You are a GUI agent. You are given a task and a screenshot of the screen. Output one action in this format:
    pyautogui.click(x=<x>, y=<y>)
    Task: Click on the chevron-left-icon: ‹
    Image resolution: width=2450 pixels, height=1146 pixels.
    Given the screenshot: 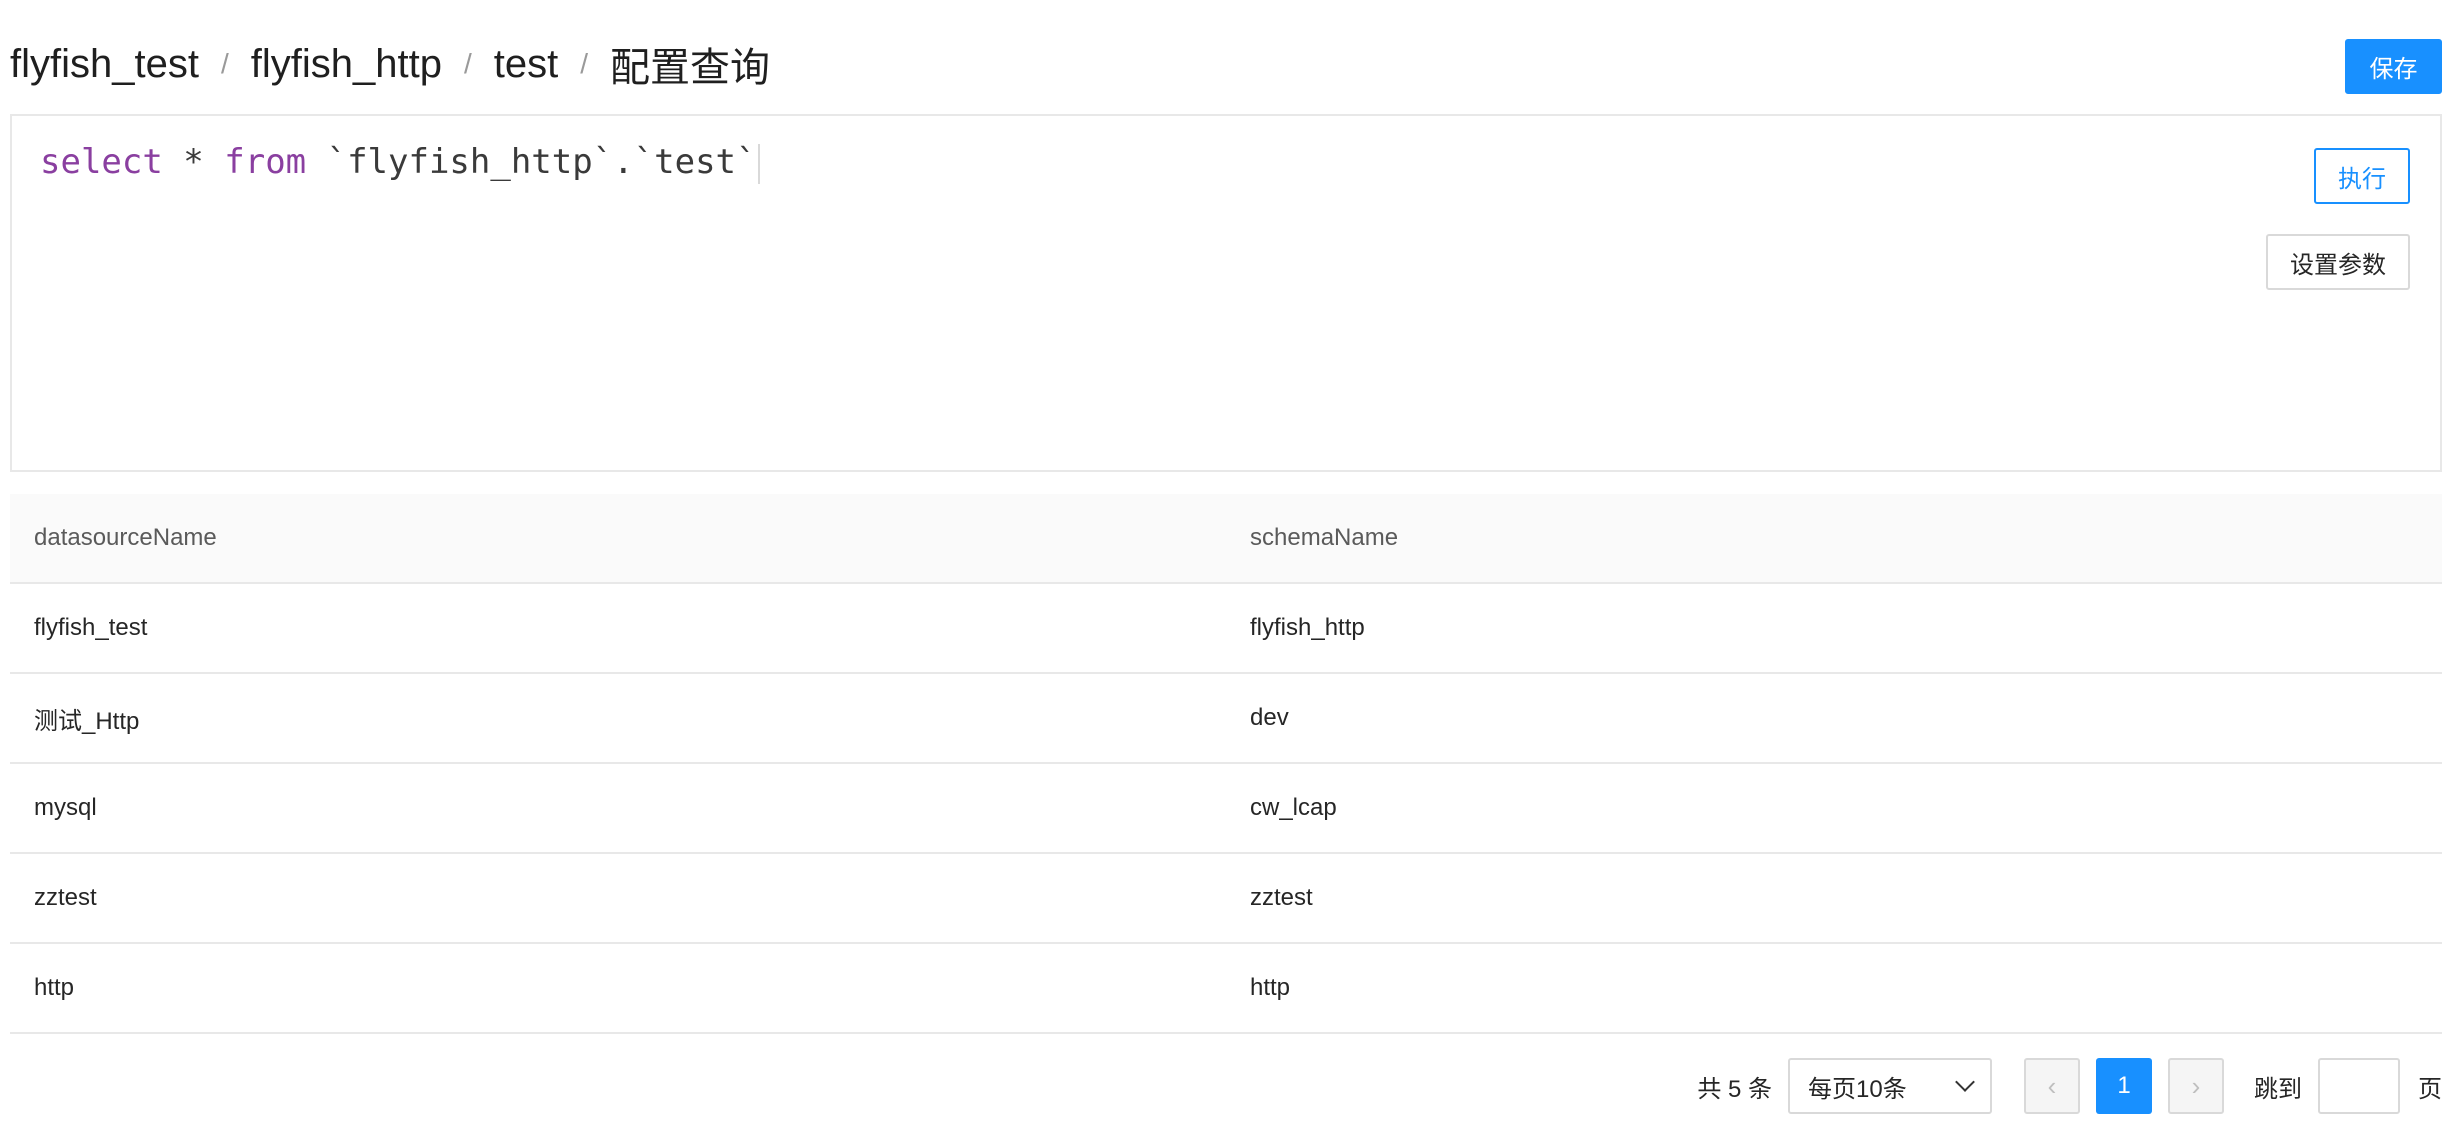 What is the action you would take?
    pyautogui.click(x=2052, y=1085)
    